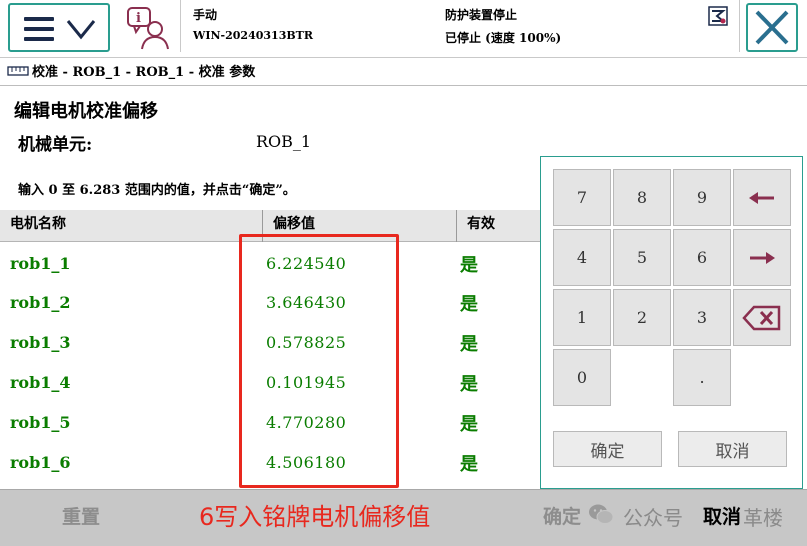  I want to click on motor-name: rob1_1, so click(40, 263).